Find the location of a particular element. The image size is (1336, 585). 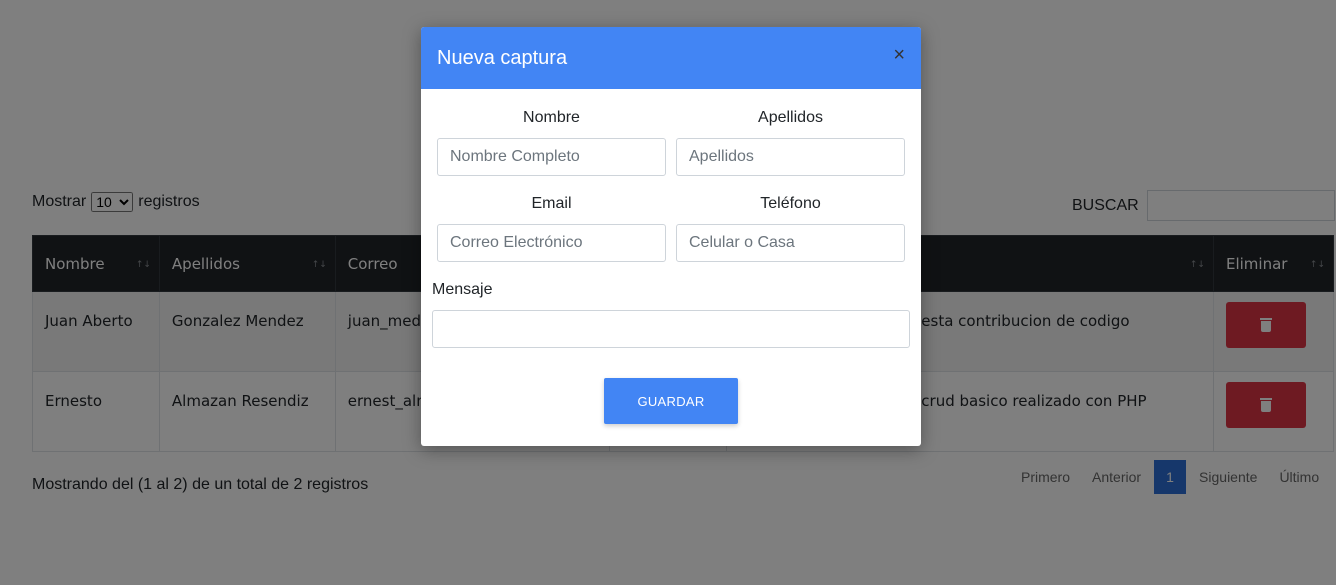

form-row-contact: Email Teléfono is located at coordinates (671, 228).